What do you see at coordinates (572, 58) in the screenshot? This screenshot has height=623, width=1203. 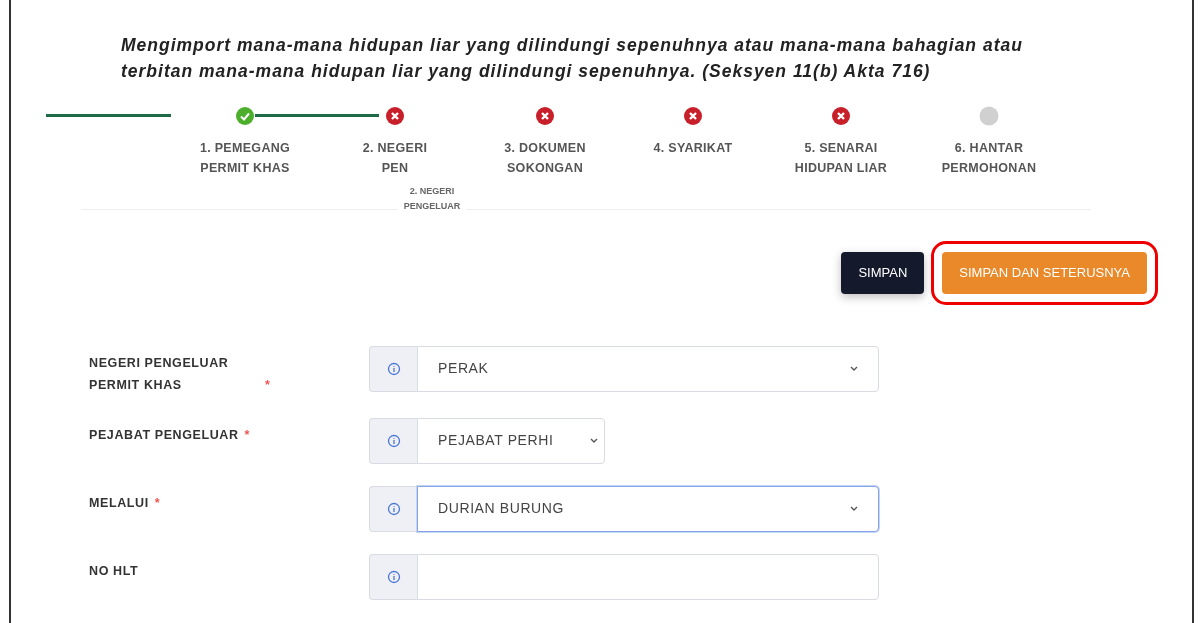 I see `heading: Mengimport mana-mana hidupan liar yang dilindungi sepenuhnya atau mana-mana bahagian atau terbitan mana-mana hidupan liar yang dilindungi sepenuhnya. (Seksyen 11(b) Akta 716)` at bounding box center [572, 58].